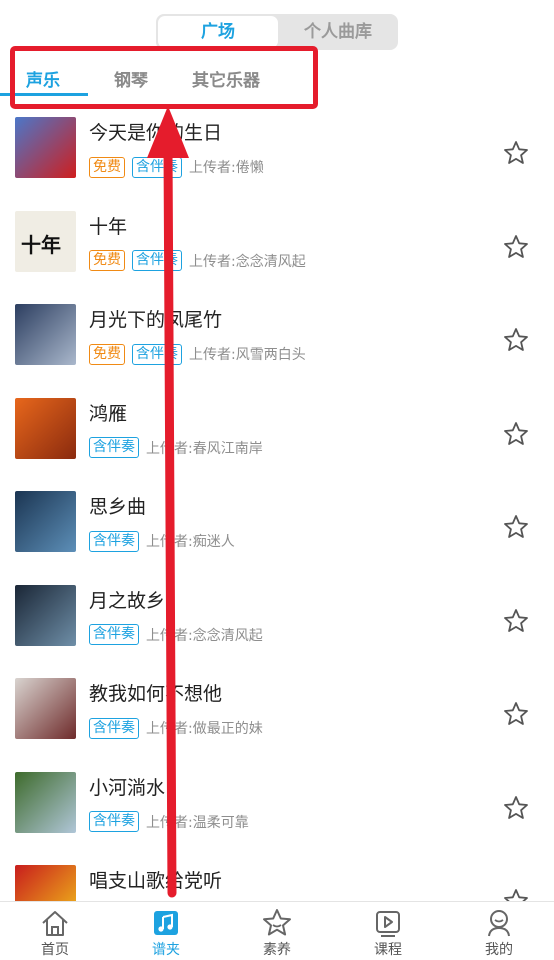  I want to click on segment-personal-library: 个人曲库, so click(338, 32).